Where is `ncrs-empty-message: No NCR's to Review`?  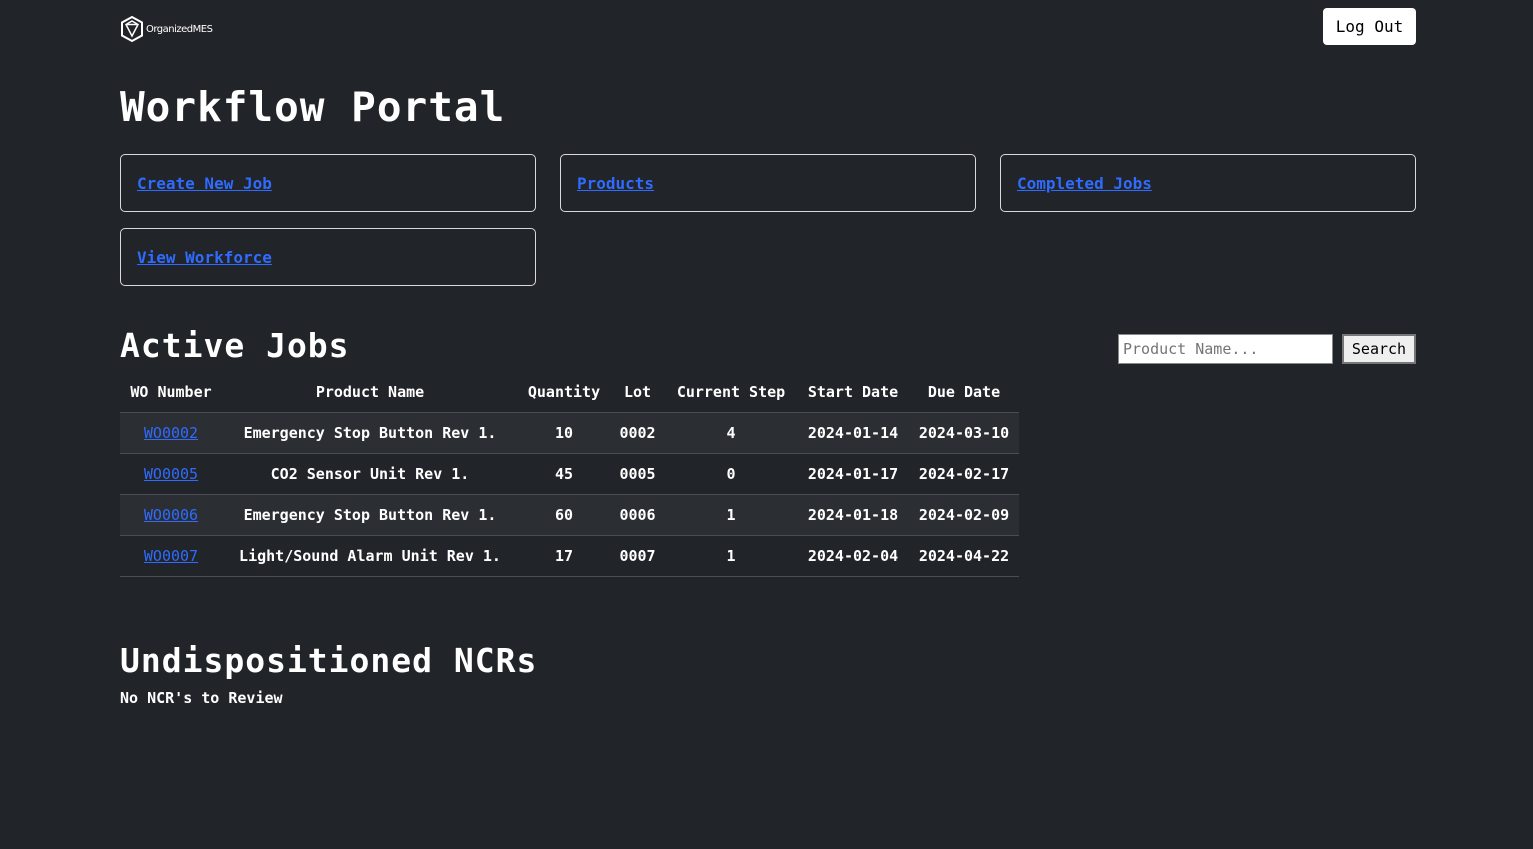 ncrs-empty-message: No NCR's to Review is located at coordinates (201, 698).